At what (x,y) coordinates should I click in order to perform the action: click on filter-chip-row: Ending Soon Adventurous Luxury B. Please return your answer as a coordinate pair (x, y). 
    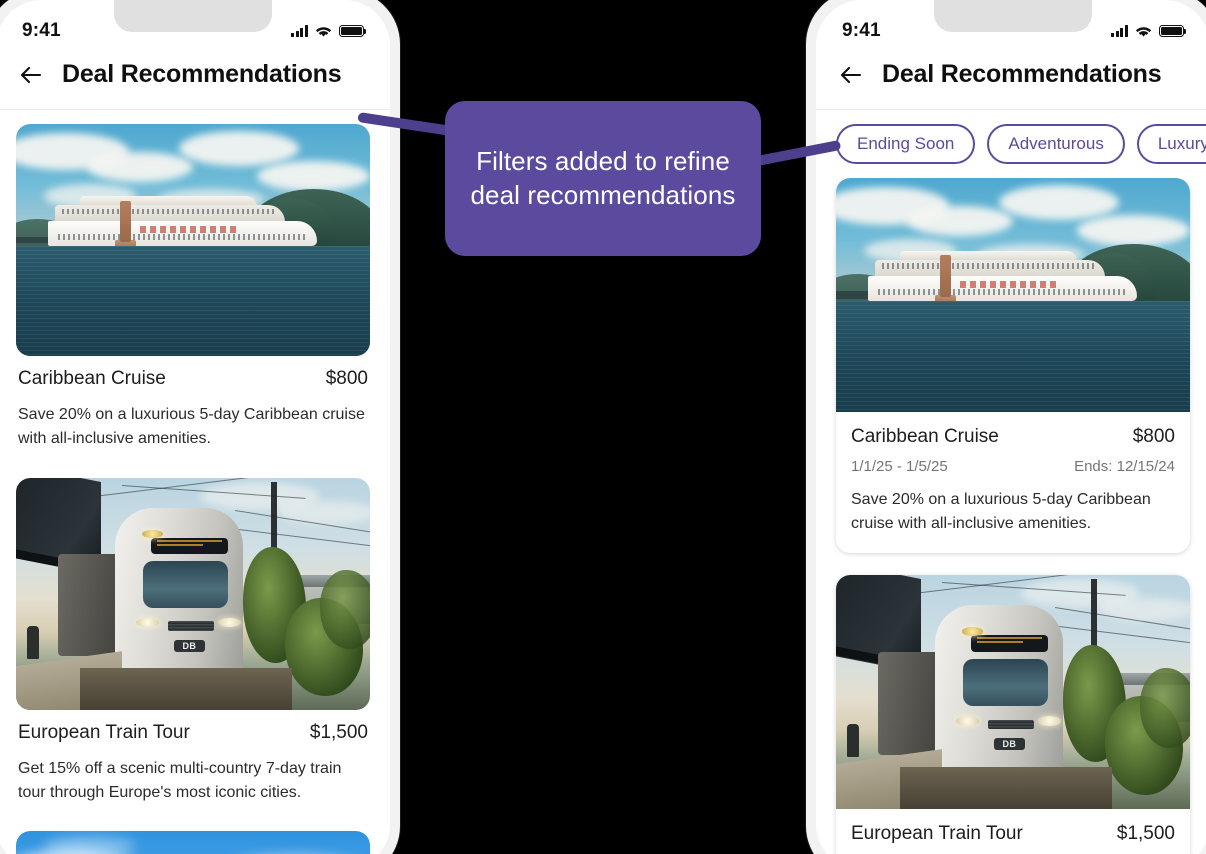
    Looking at the image, I should click on (1011, 144).